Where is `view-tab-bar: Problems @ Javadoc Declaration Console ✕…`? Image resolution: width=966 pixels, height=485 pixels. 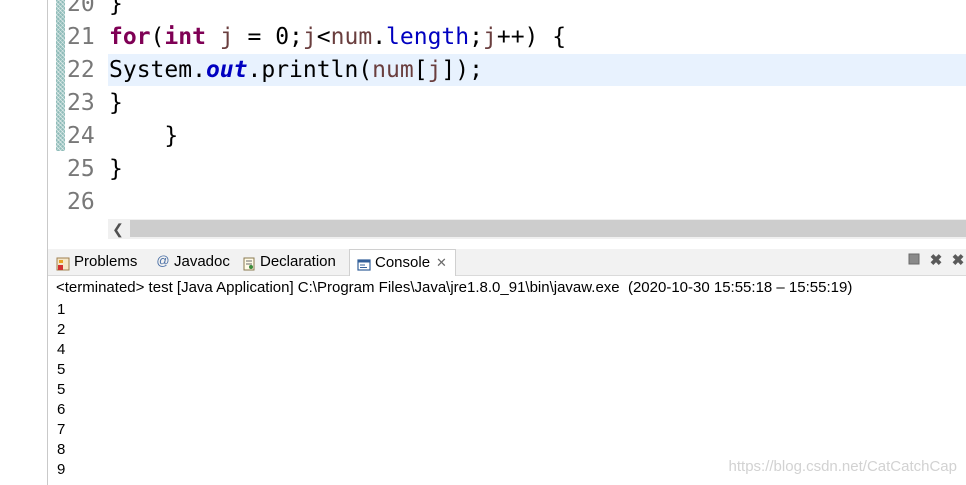 view-tab-bar: Problems @ Javadoc Declaration Console ✕… is located at coordinates (507, 262).